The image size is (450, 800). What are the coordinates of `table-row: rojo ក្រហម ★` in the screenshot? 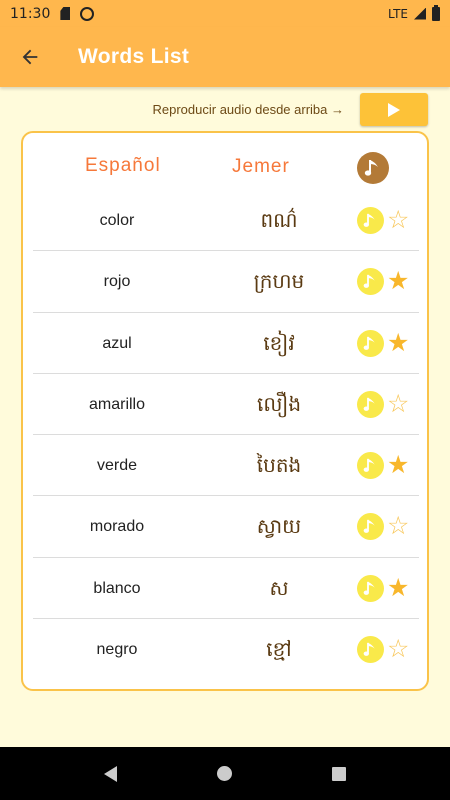 It's located at (226, 282).